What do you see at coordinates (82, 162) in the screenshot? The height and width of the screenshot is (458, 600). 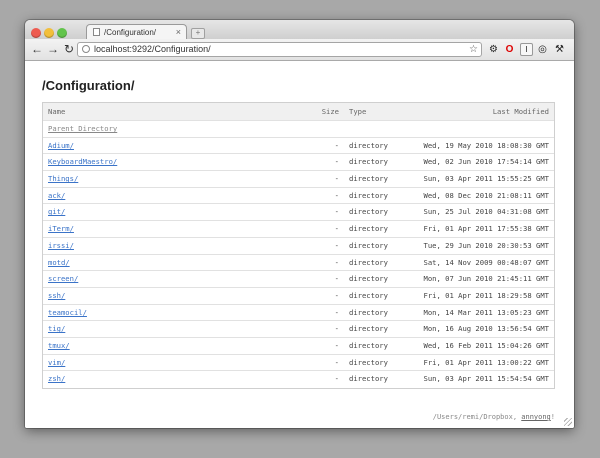 I see `entry-name-link: KeyboardMaestro/` at bounding box center [82, 162].